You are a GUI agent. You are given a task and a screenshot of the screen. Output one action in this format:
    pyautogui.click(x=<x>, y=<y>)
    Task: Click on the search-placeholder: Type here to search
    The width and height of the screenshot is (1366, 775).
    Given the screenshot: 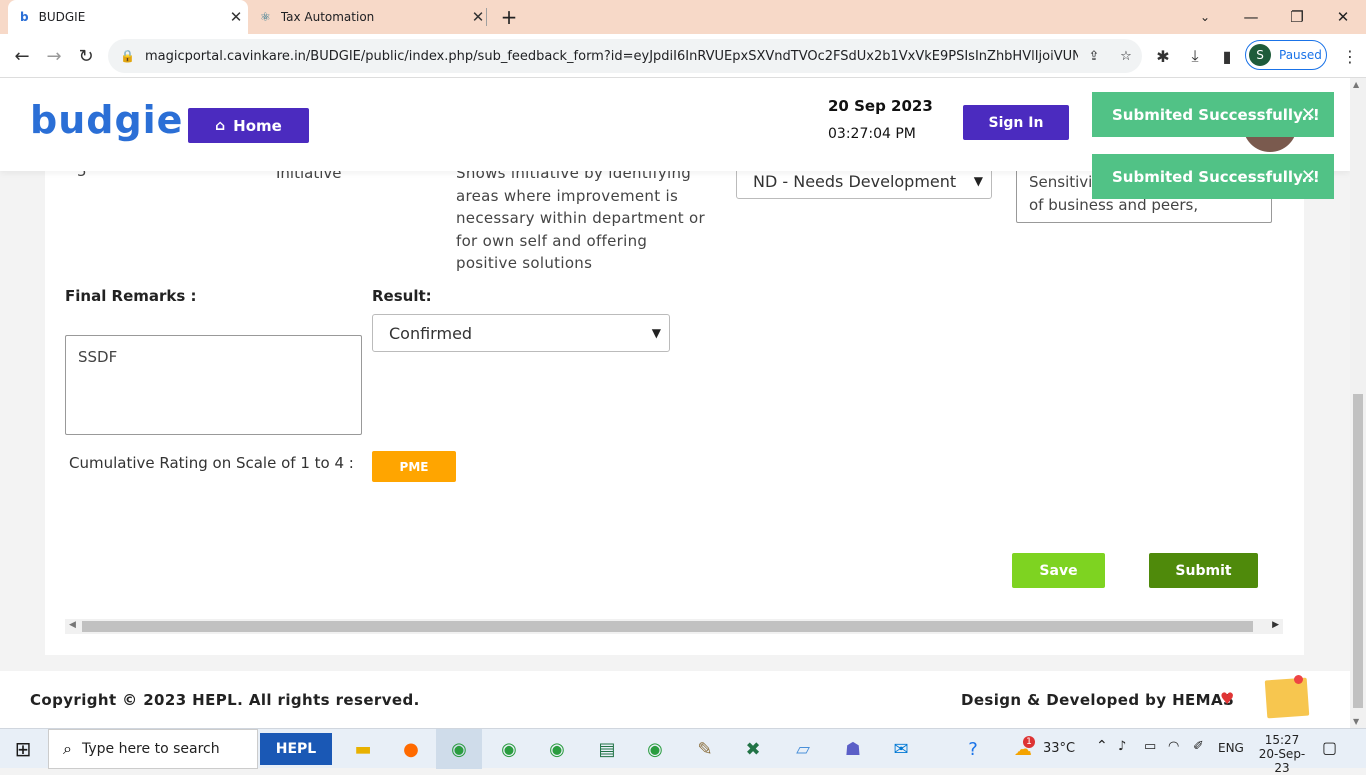 What is the action you would take?
    pyautogui.click(x=150, y=749)
    